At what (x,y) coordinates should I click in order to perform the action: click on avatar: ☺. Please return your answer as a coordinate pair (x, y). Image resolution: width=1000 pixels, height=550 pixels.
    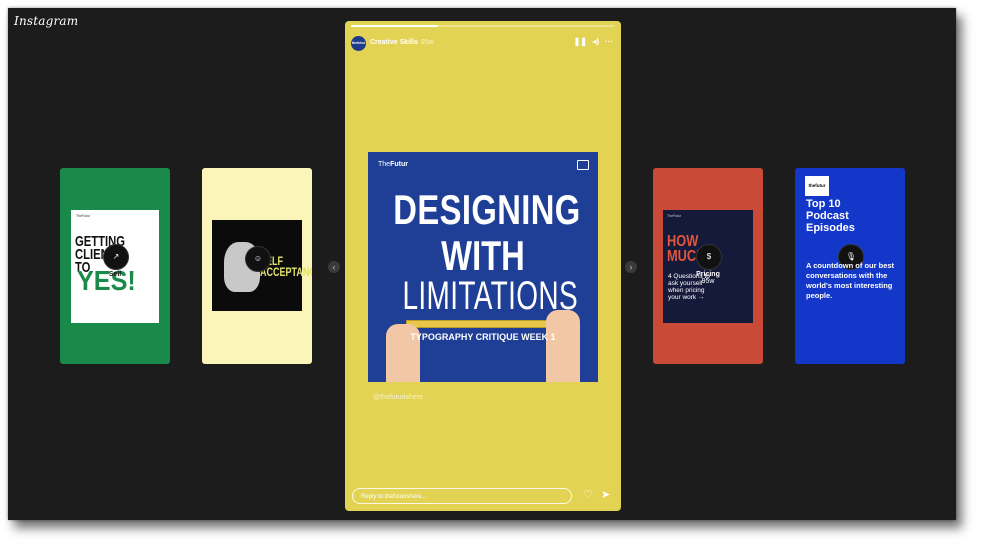
    Looking at the image, I should click on (258, 259).